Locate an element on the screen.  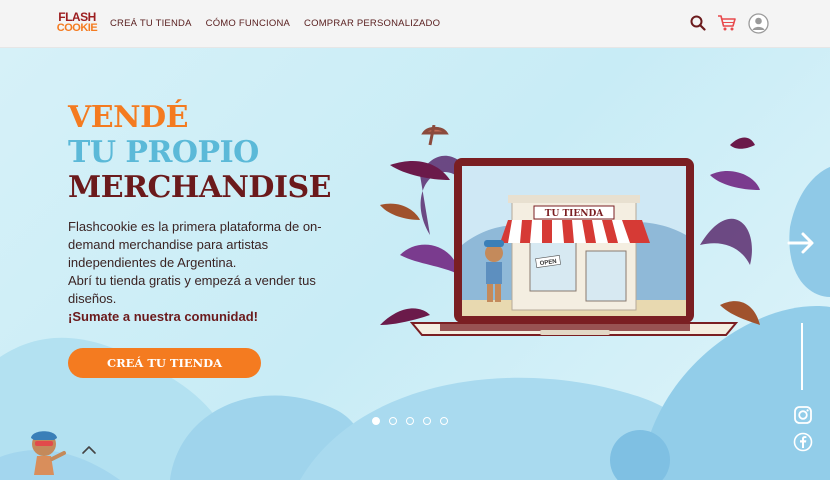
store-sign-text: TU TIENDA is located at coordinates (574, 214).